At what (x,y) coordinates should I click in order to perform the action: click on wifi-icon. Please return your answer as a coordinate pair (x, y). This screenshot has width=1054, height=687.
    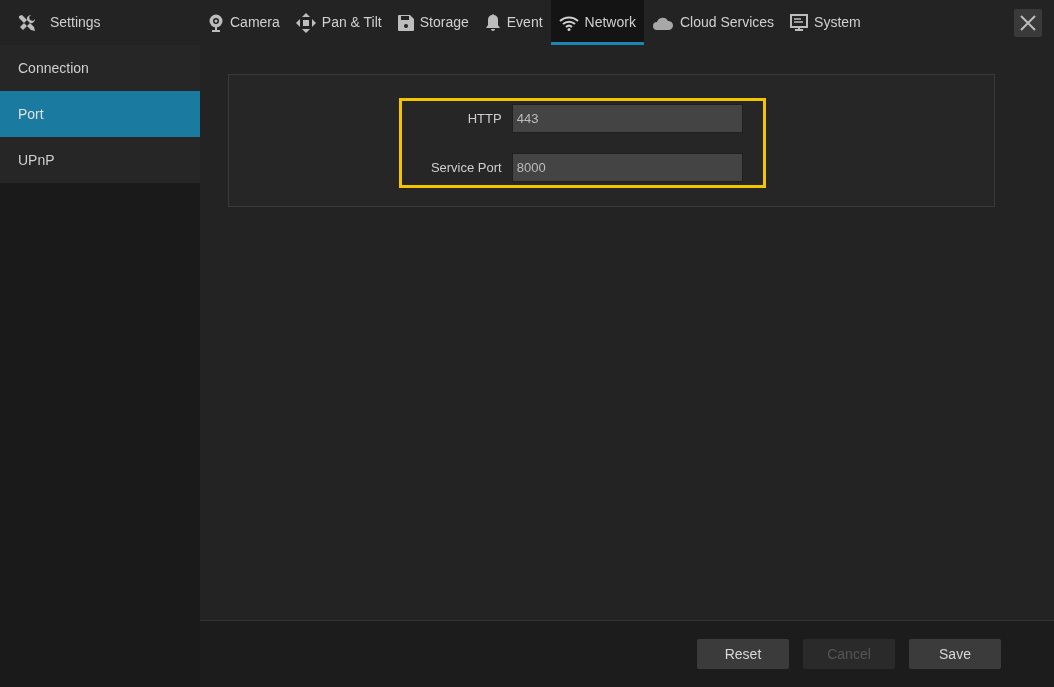
    Looking at the image, I should click on (568, 22).